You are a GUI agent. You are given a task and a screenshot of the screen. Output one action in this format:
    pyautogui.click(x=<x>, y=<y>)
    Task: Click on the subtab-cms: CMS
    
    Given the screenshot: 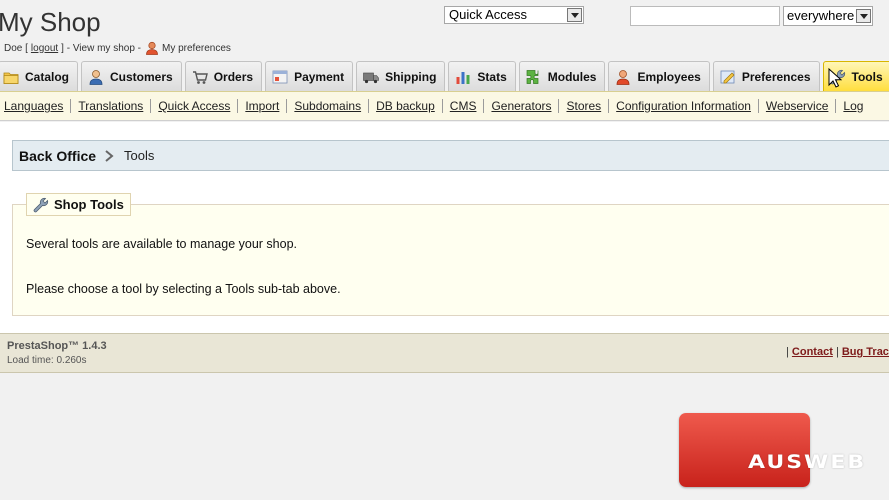 What is the action you would take?
    pyautogui.click(x=464, y=106)
    